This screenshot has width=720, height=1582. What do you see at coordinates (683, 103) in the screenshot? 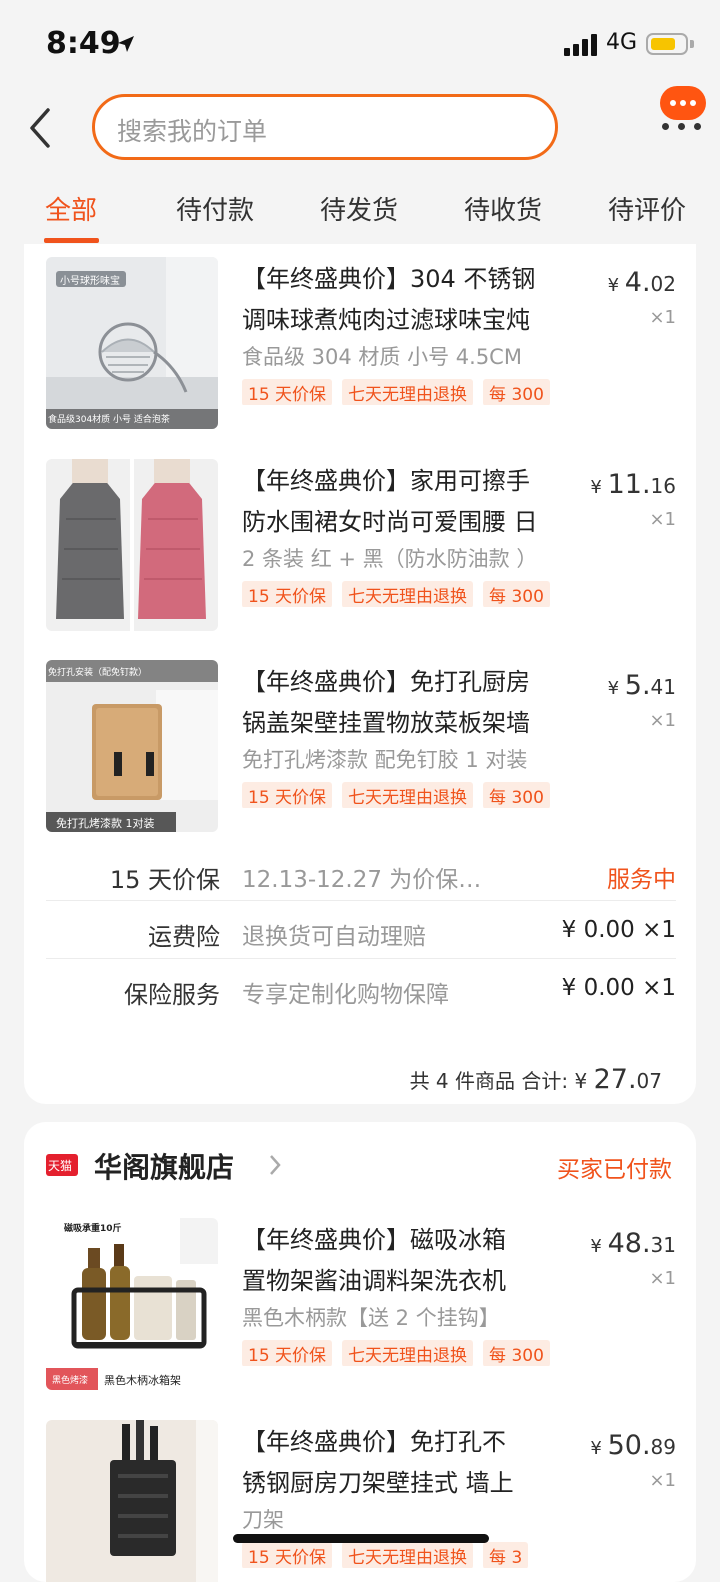
I see `message-bubble-icon` at bounding box center [683, 103].